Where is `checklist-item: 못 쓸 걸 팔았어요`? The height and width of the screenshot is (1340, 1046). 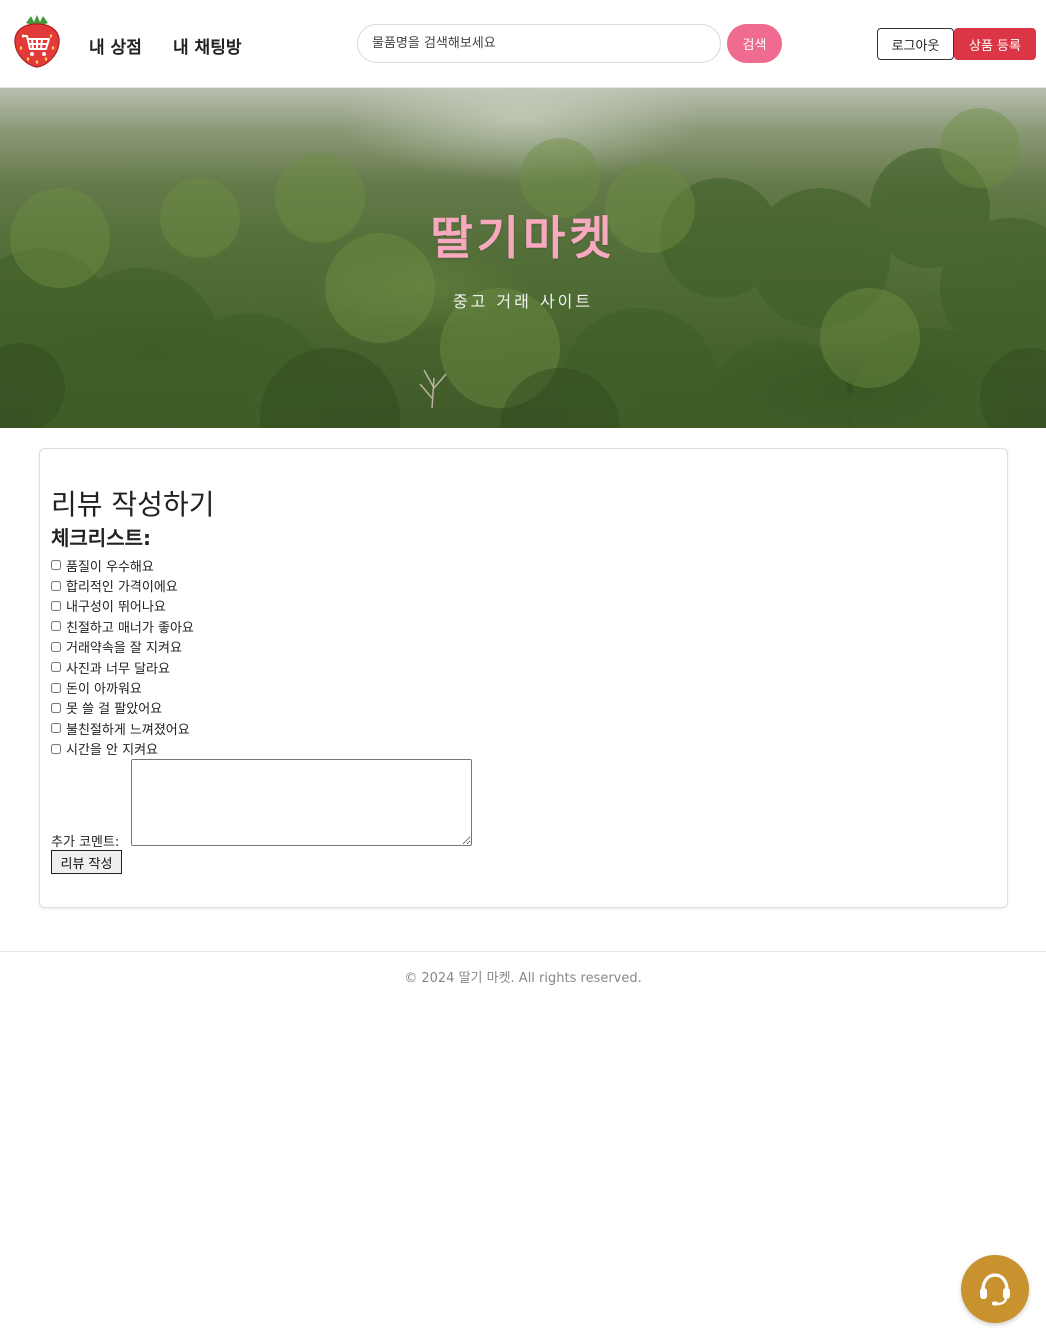 checklist-item: 못 쓸 걸 팔았어요 is located at coordinates (122, 708).